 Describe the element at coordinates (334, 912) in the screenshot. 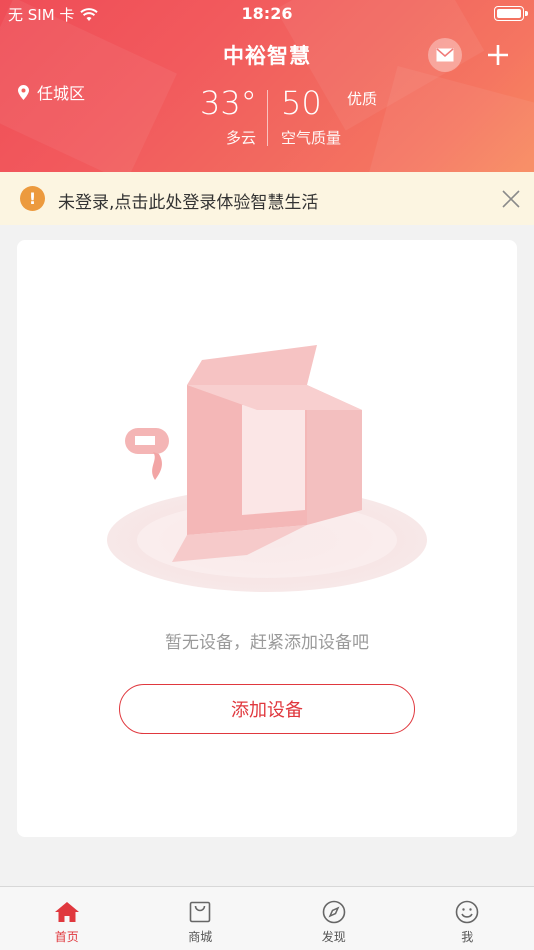

I see `compass-icon` at that location.